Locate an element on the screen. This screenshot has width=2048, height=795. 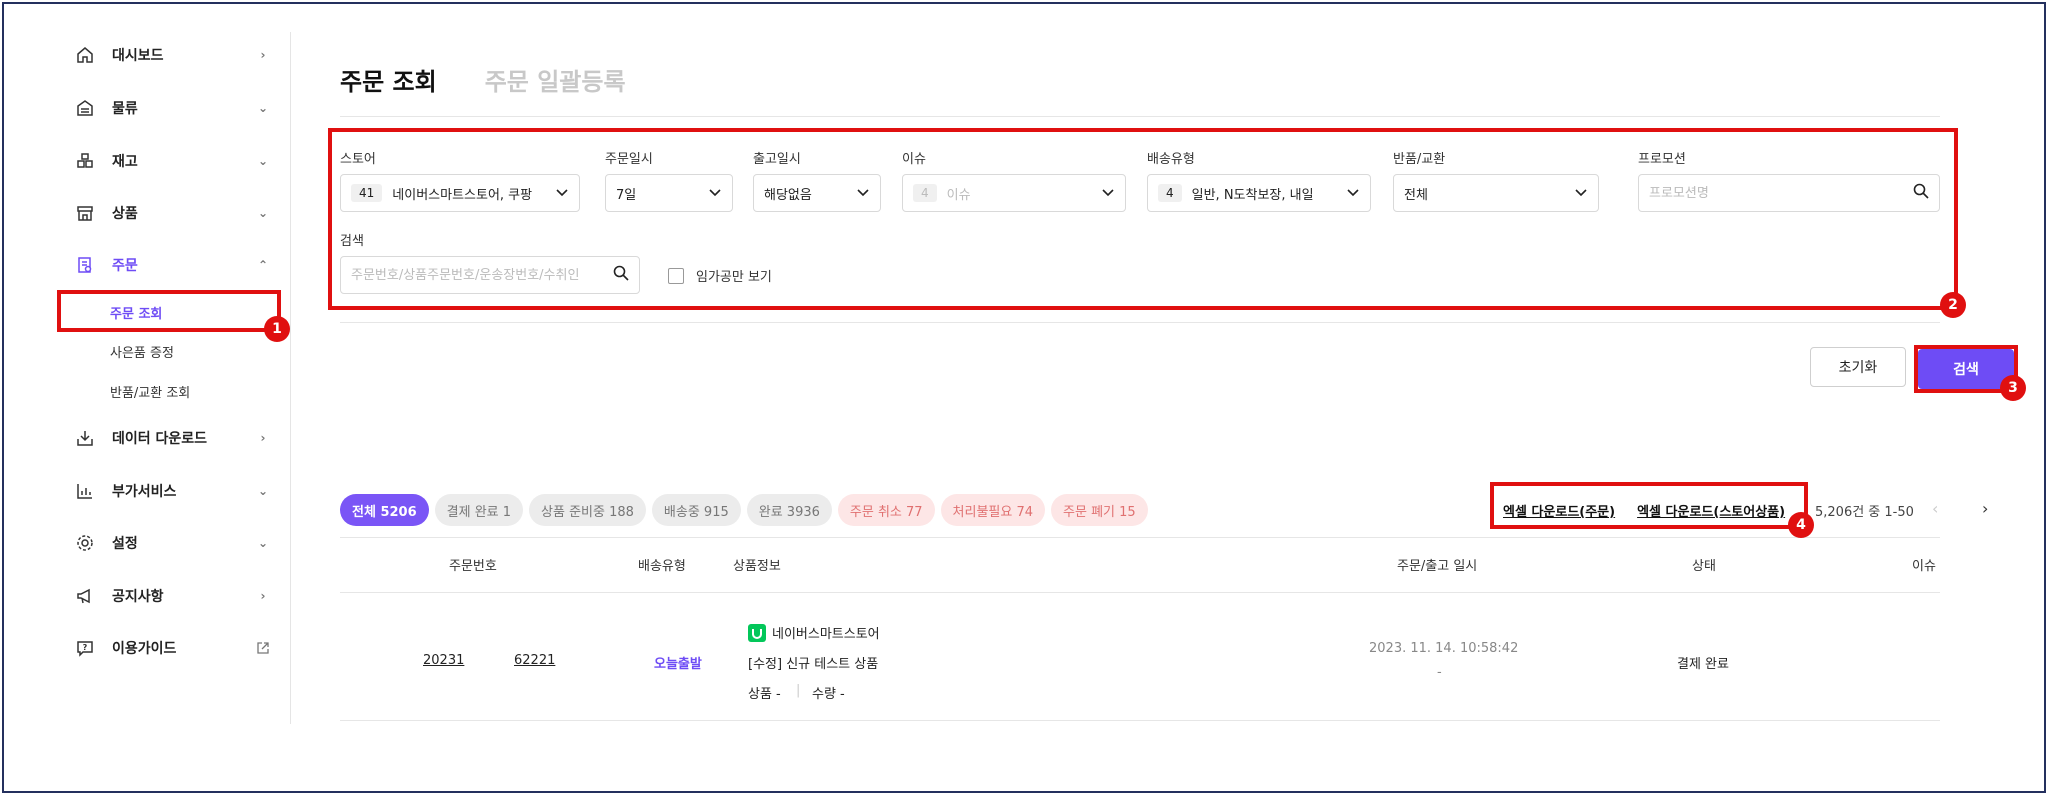
col-header-status: 상태 is located at coordinates (1704, 566).